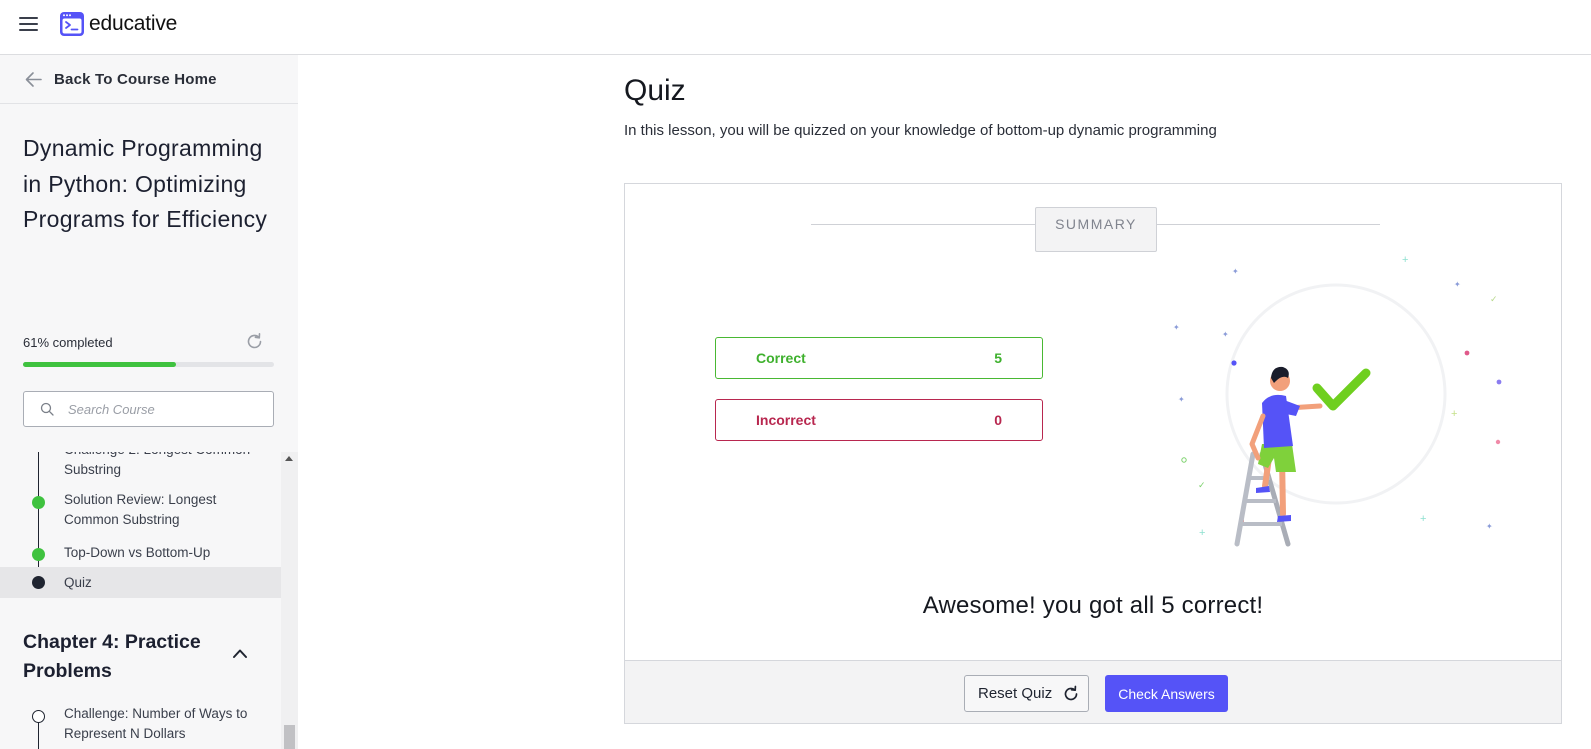  What do you see at coordinates (254, 341) in the screenshot?
I see `reset-progress-icon` at bounding box center [254, 341].